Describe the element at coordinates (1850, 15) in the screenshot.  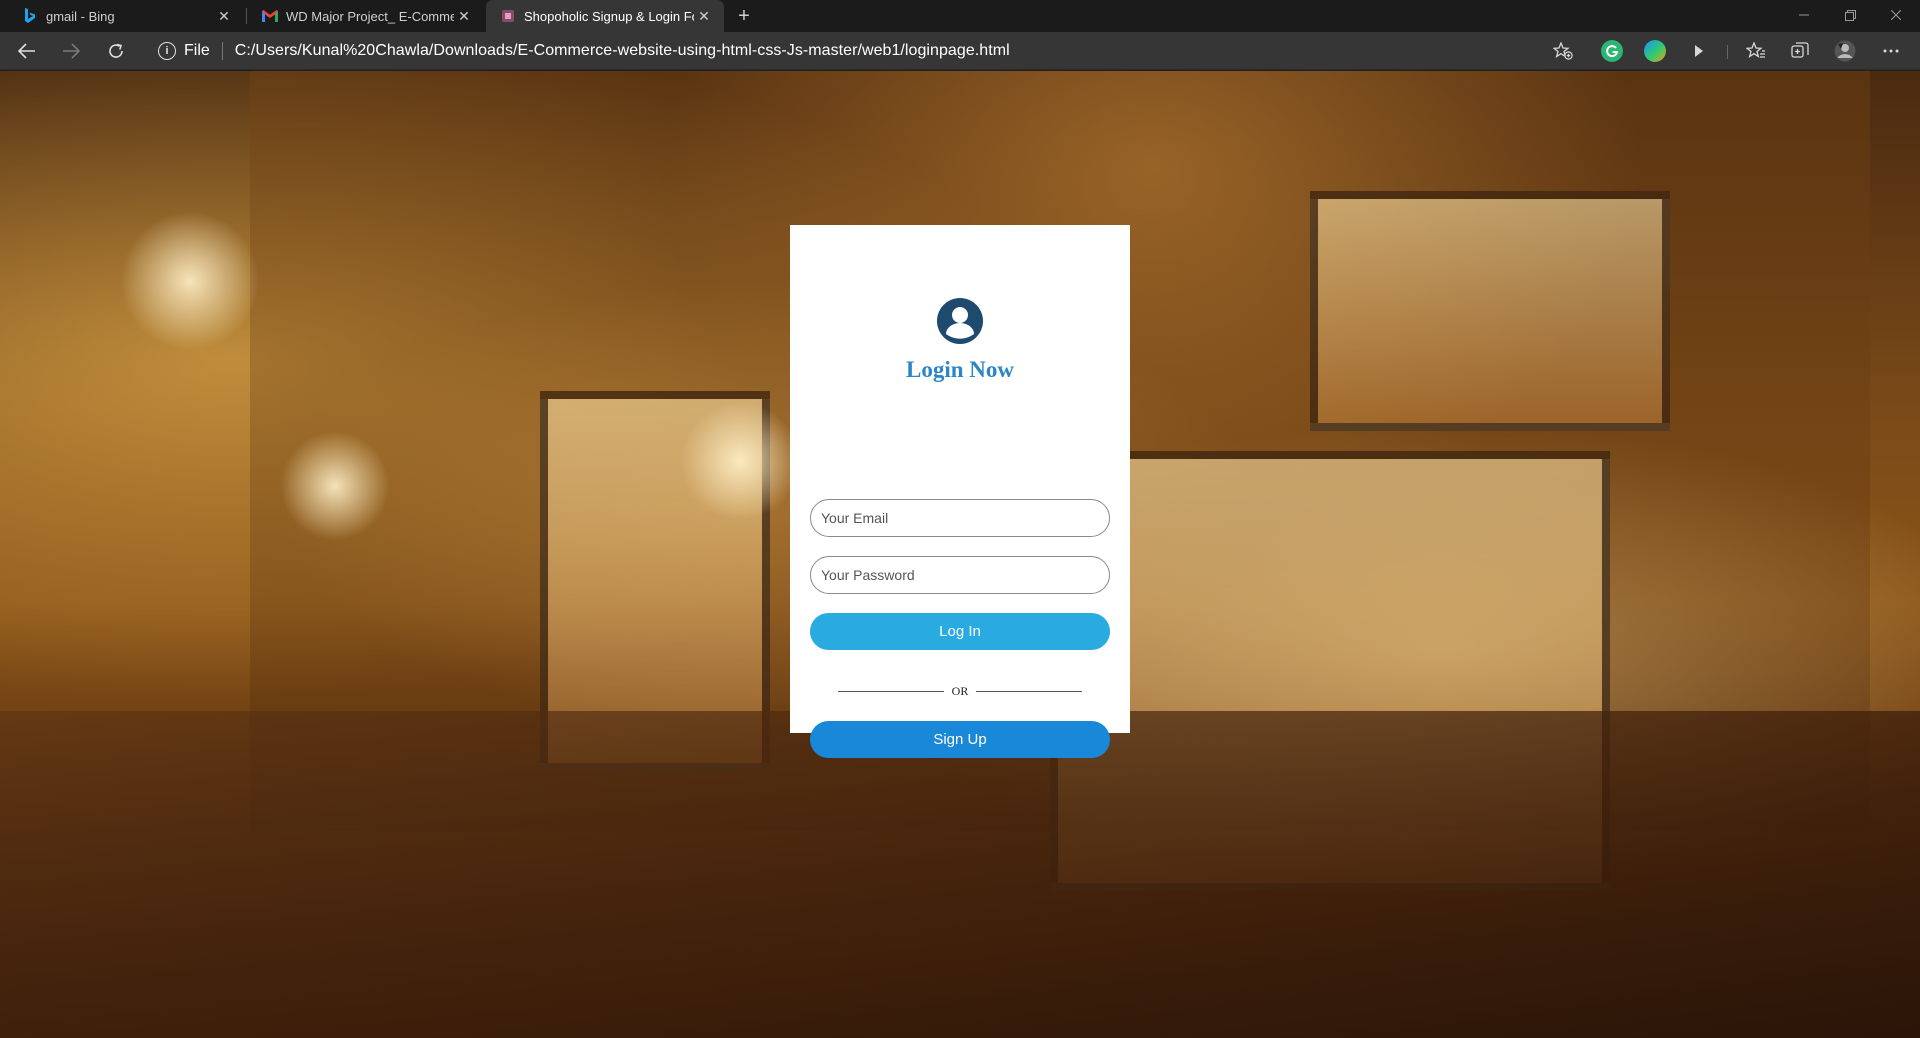
I see `restore-button` at that location.